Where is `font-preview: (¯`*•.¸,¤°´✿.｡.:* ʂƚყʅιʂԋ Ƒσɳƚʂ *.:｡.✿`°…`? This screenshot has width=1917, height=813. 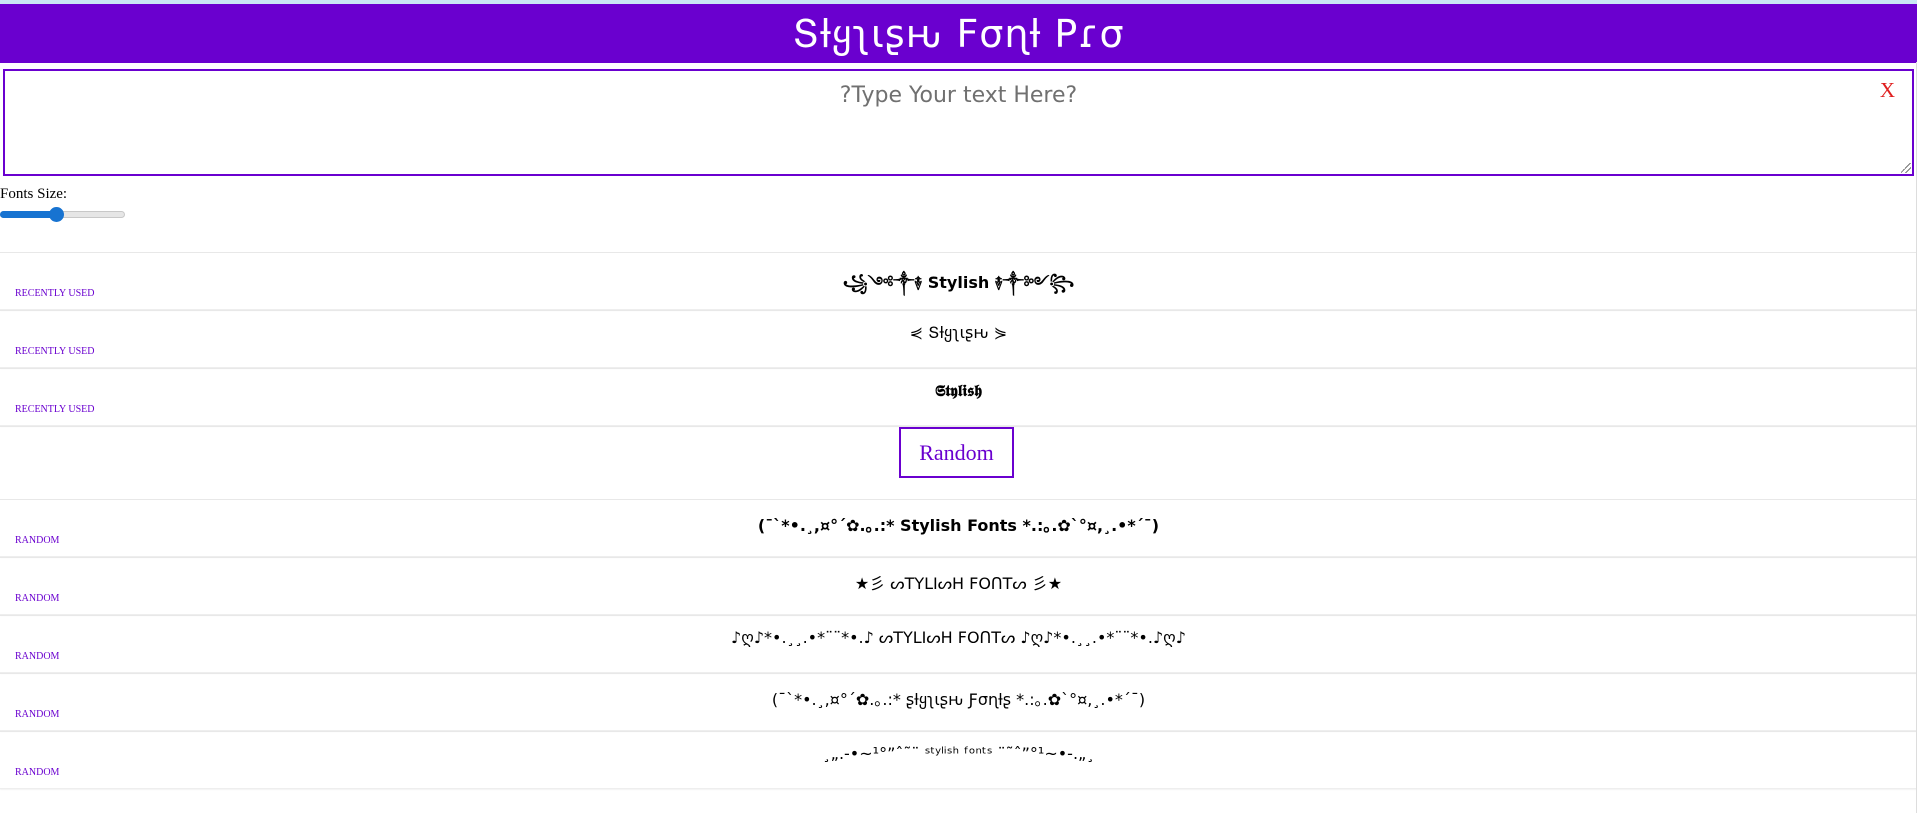
font-preview: (¯`*•.¸,¤°´✿.｡.:* ʂƚყʅιʂԋ Ƒσɳƚʂ *.:｡.✿`°… is located at coordinates (958, 698).